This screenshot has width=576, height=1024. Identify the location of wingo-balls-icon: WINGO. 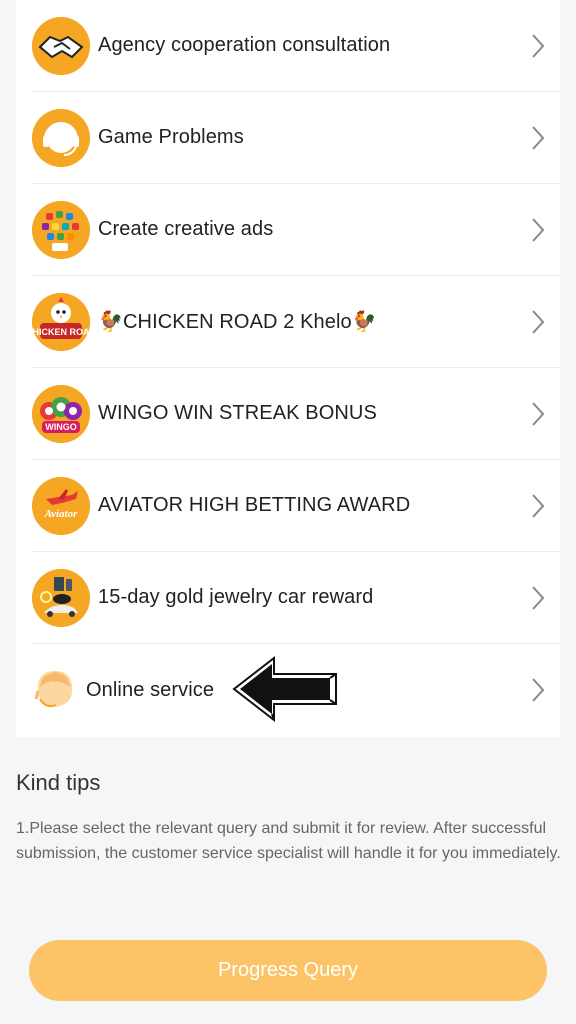
(61, 413).